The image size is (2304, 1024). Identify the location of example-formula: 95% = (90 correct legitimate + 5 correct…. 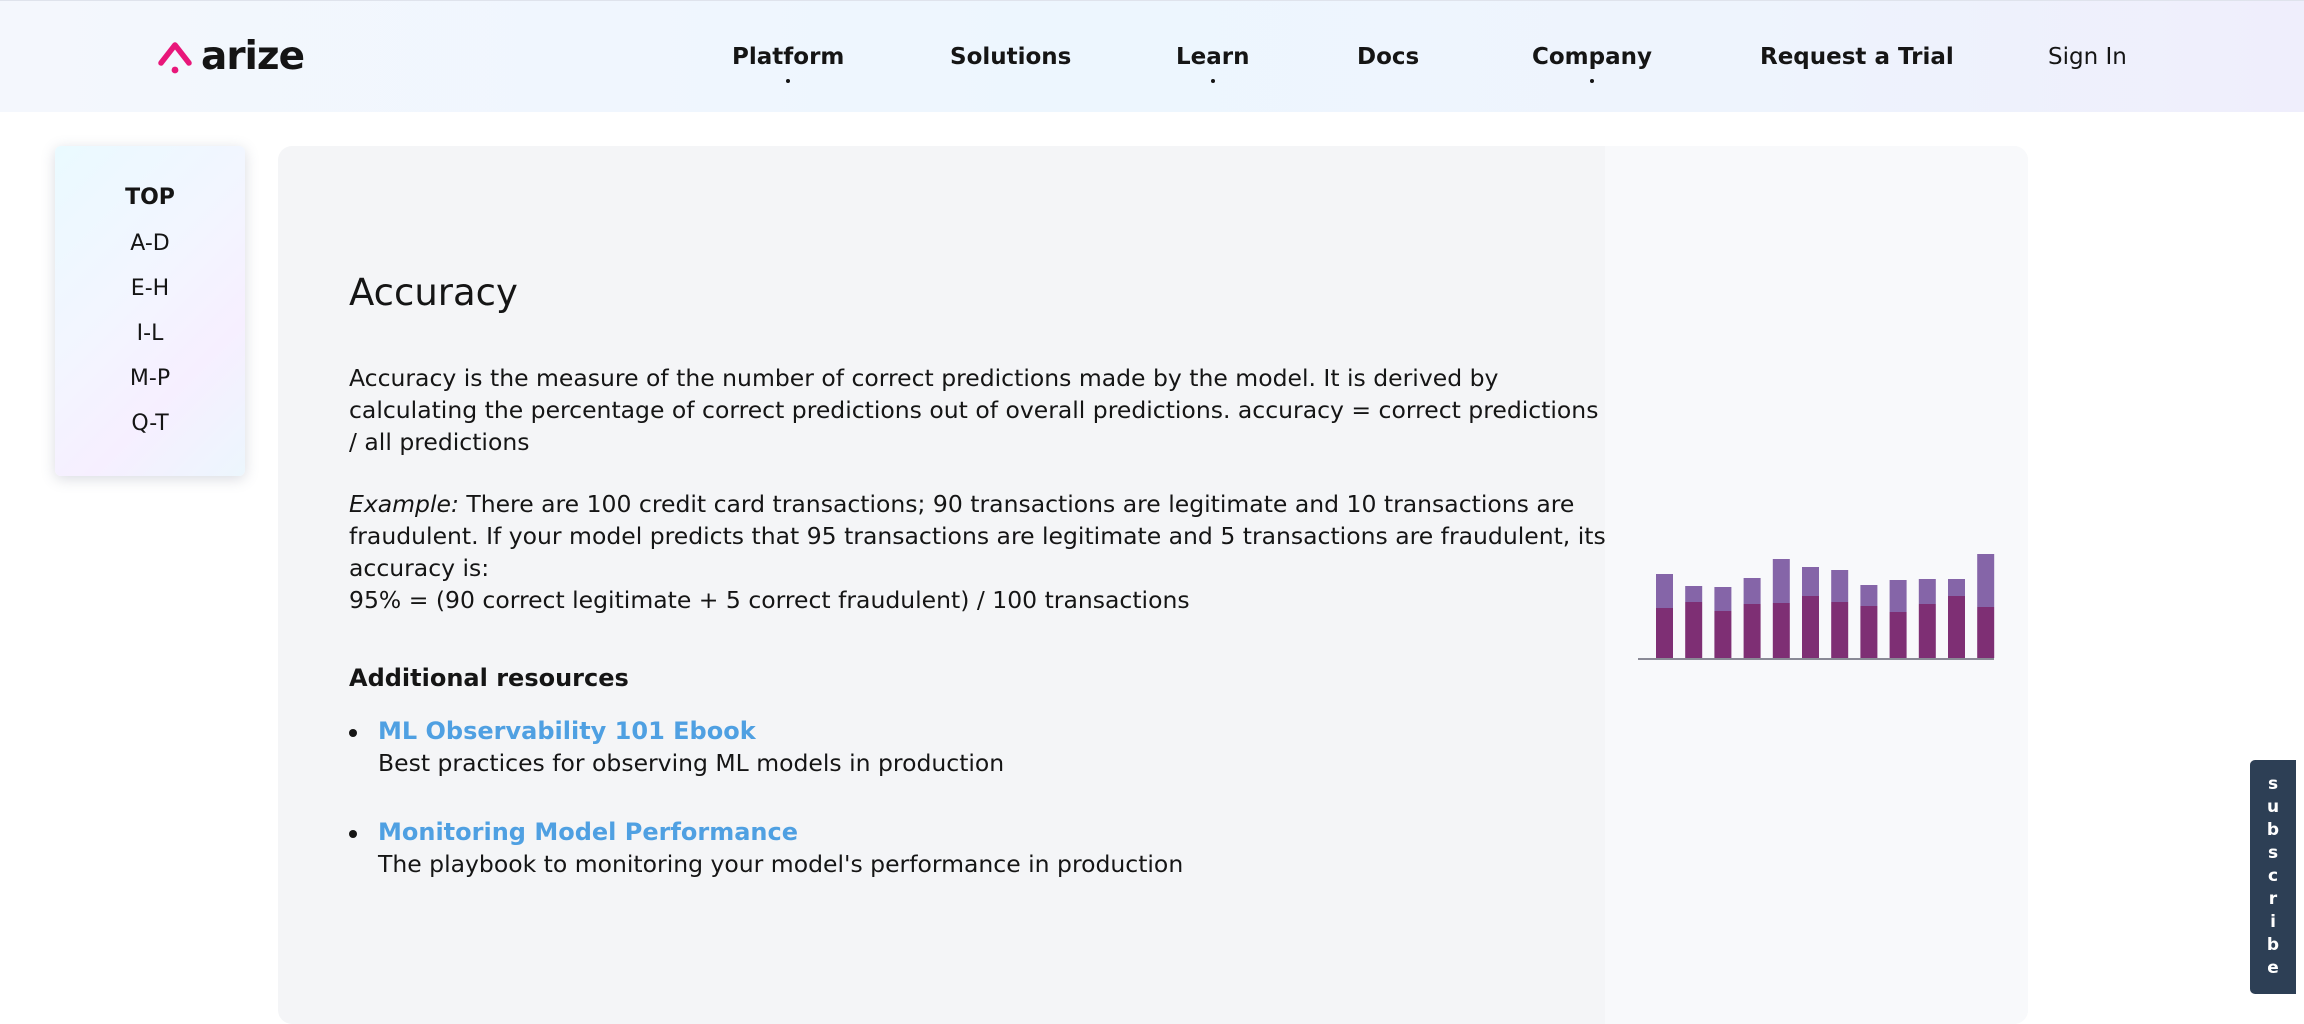
(769, 600).